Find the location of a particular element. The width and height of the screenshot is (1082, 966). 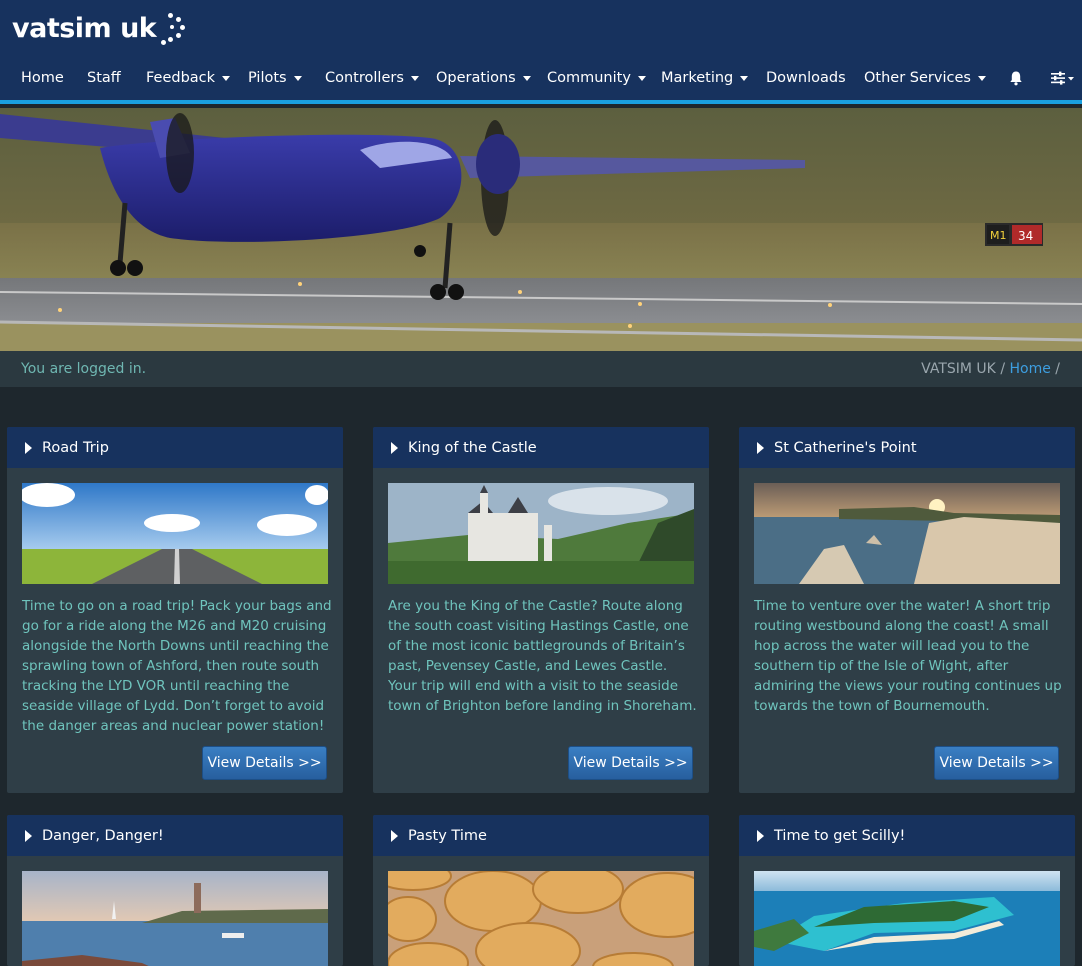

breadcrumb: VATSIM UK / Home / is located at coordinates (990, 369).